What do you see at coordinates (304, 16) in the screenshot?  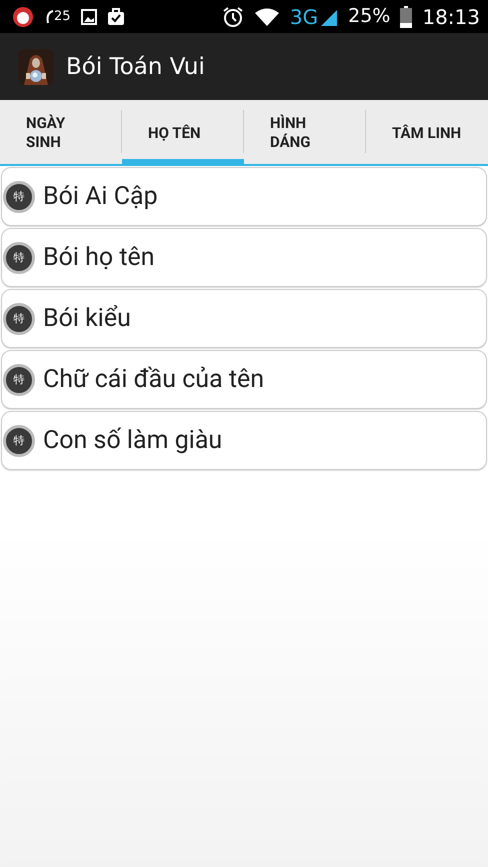 I see `network-type: 3G` at bounding box center [304, 16].